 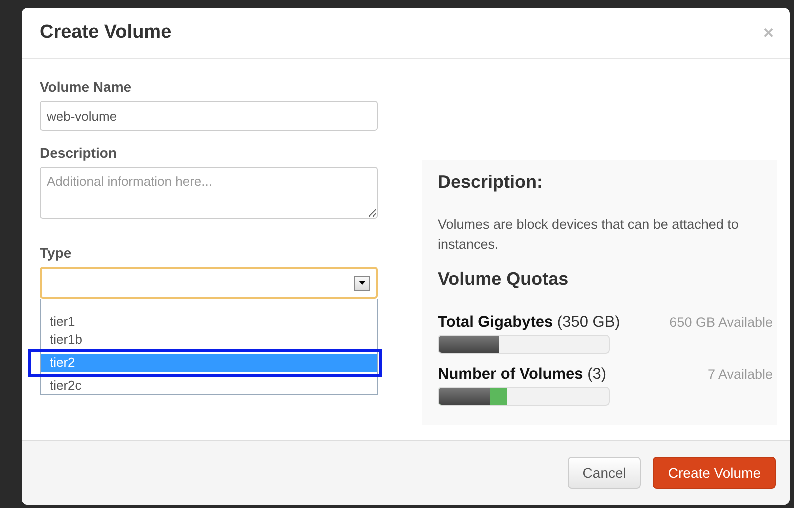 What do you see at coordinates (209, 322) in the screenshot?
I see `dropdown-option: tier1` at bounding box center [209, 322].